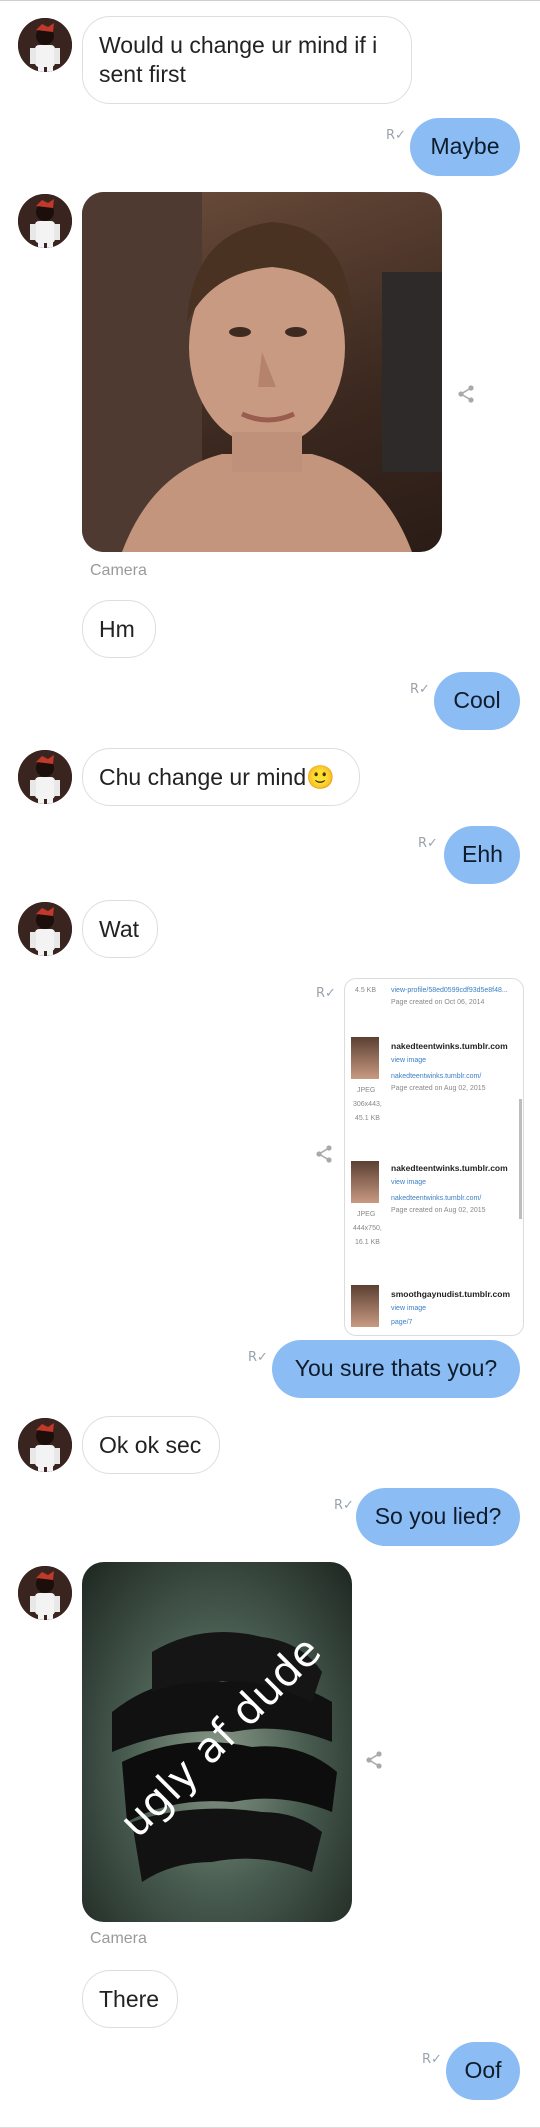 Image resolution: width=540 pixels, height=2128 pixels. I want to click on result-dims: 306x443,, so click(367, 1104).